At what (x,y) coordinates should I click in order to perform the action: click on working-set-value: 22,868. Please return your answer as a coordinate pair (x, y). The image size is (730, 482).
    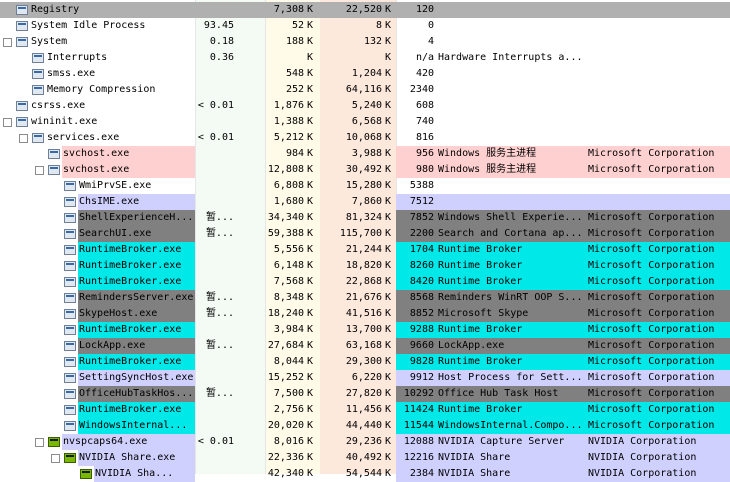
    Looking at the image, I should click on (363, 281).